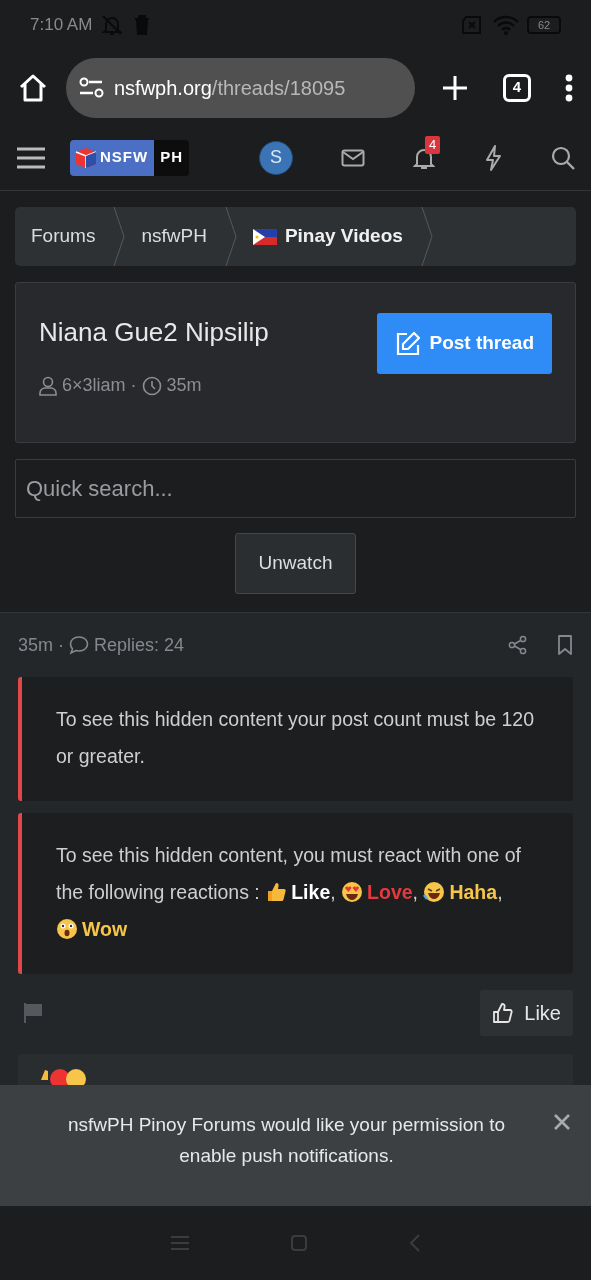 The width and height of the screenshot is (591, 1280). What do you see at coordinates (175, 236) in the screenshot?
I see `breadcrumb-link: nsfwPH` at bounding box center [175, 236].